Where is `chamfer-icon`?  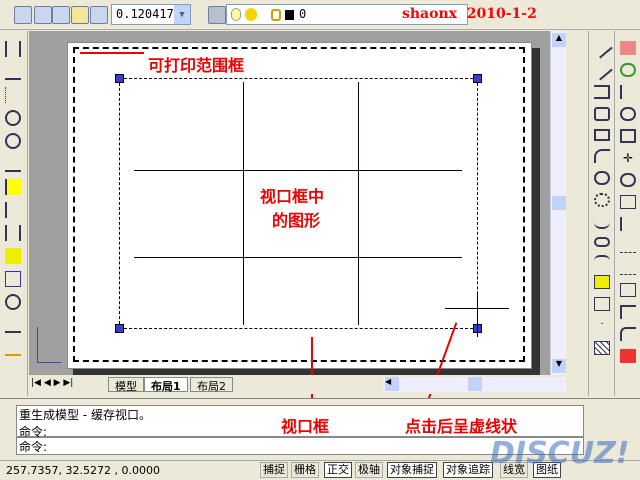 chamfer-icon is located at coordinates (628, 312).